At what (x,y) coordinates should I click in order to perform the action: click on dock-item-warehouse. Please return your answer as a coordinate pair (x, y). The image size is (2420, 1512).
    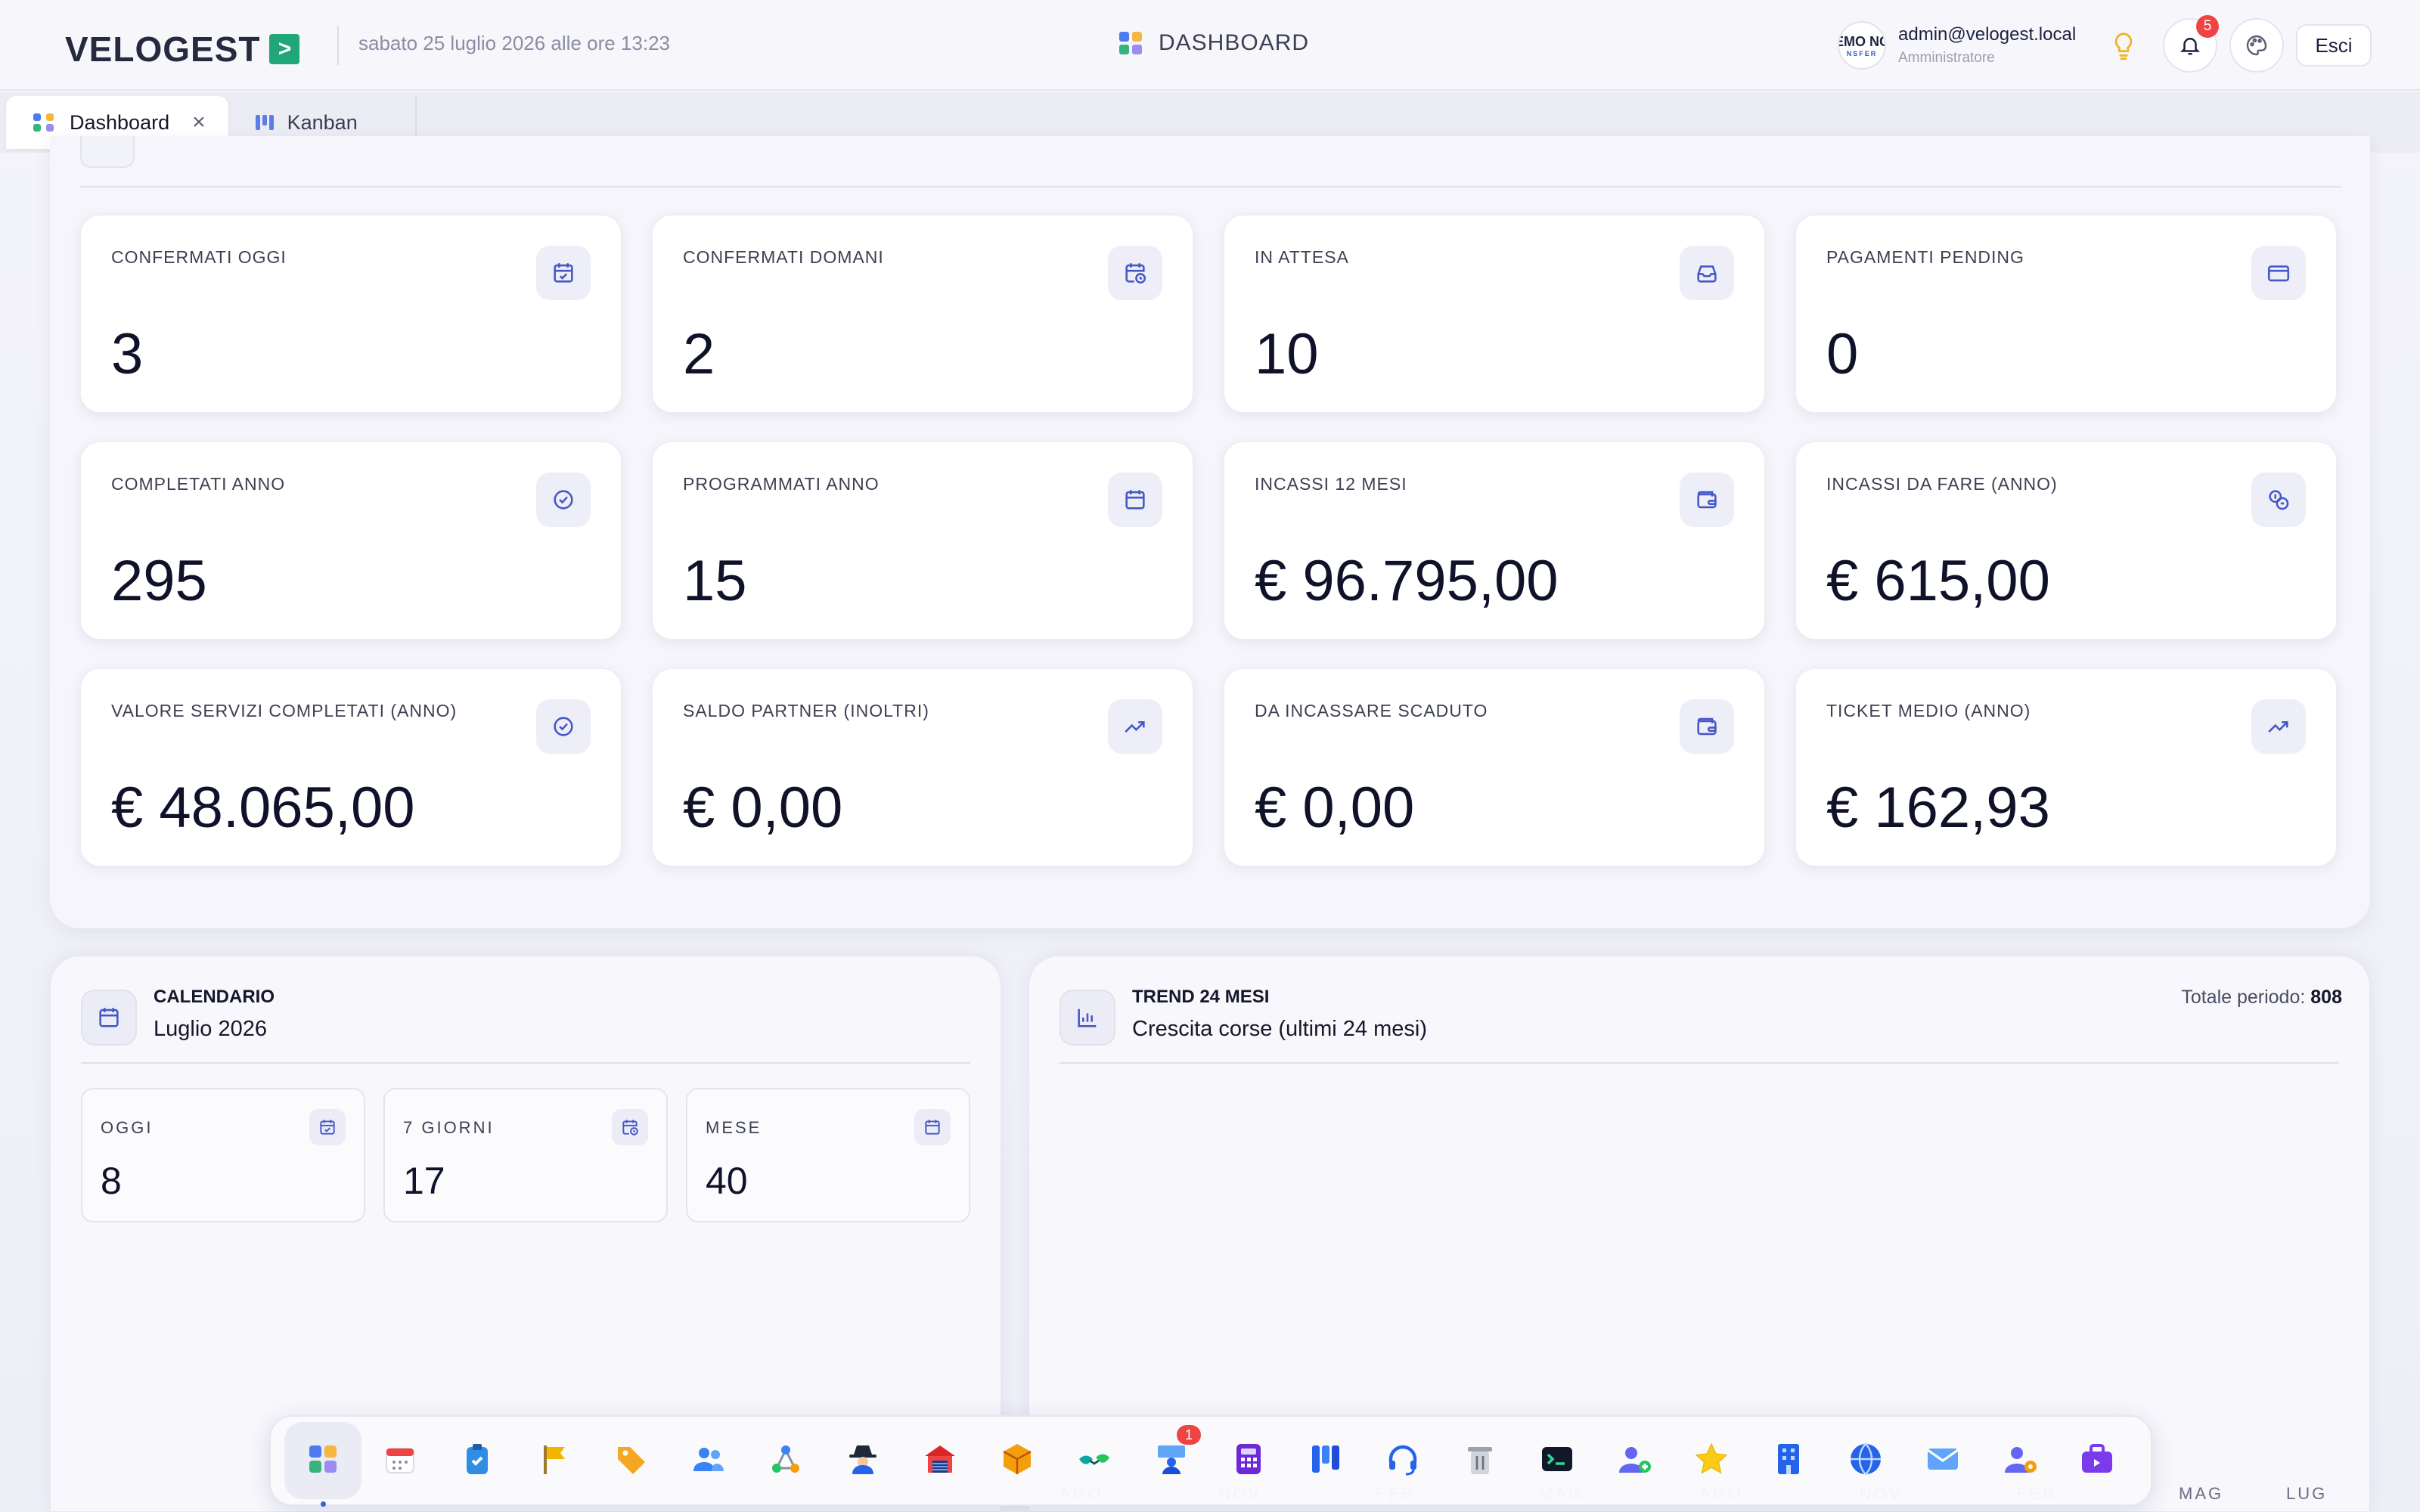
    Looking at the image, I should click on (940, 1460).